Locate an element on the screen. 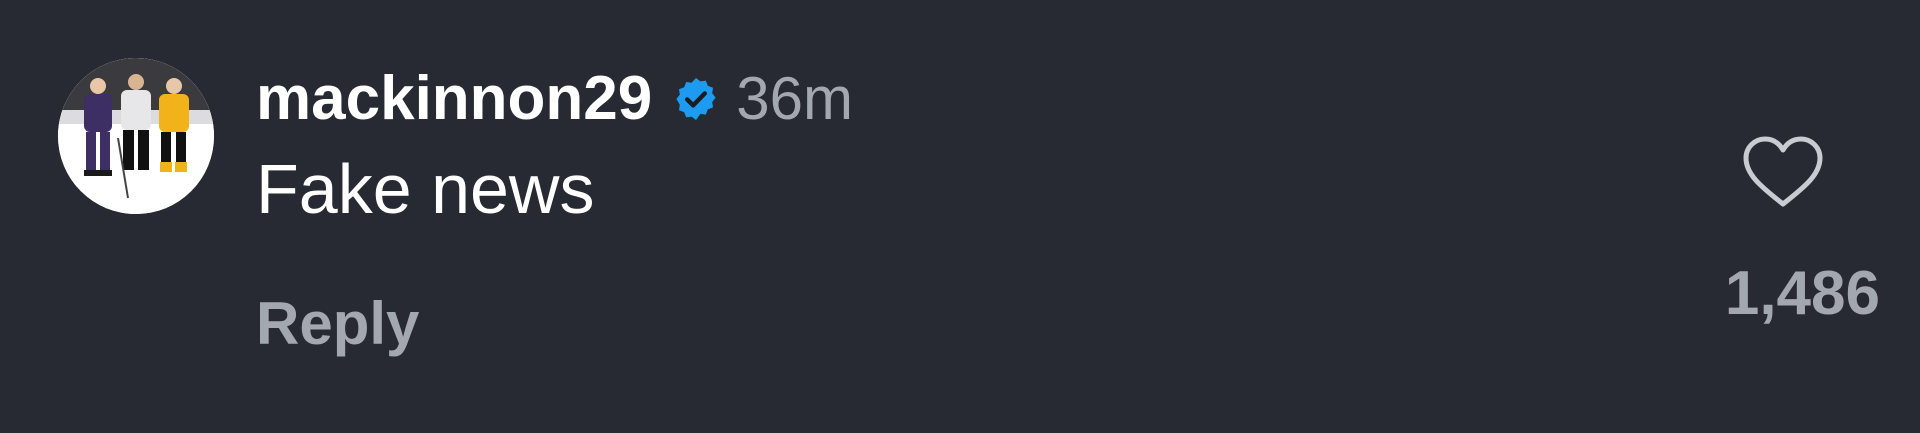 This screenshot has width=1920, height=433. like-count: 1,486 is located at coordinates (1802, 293).